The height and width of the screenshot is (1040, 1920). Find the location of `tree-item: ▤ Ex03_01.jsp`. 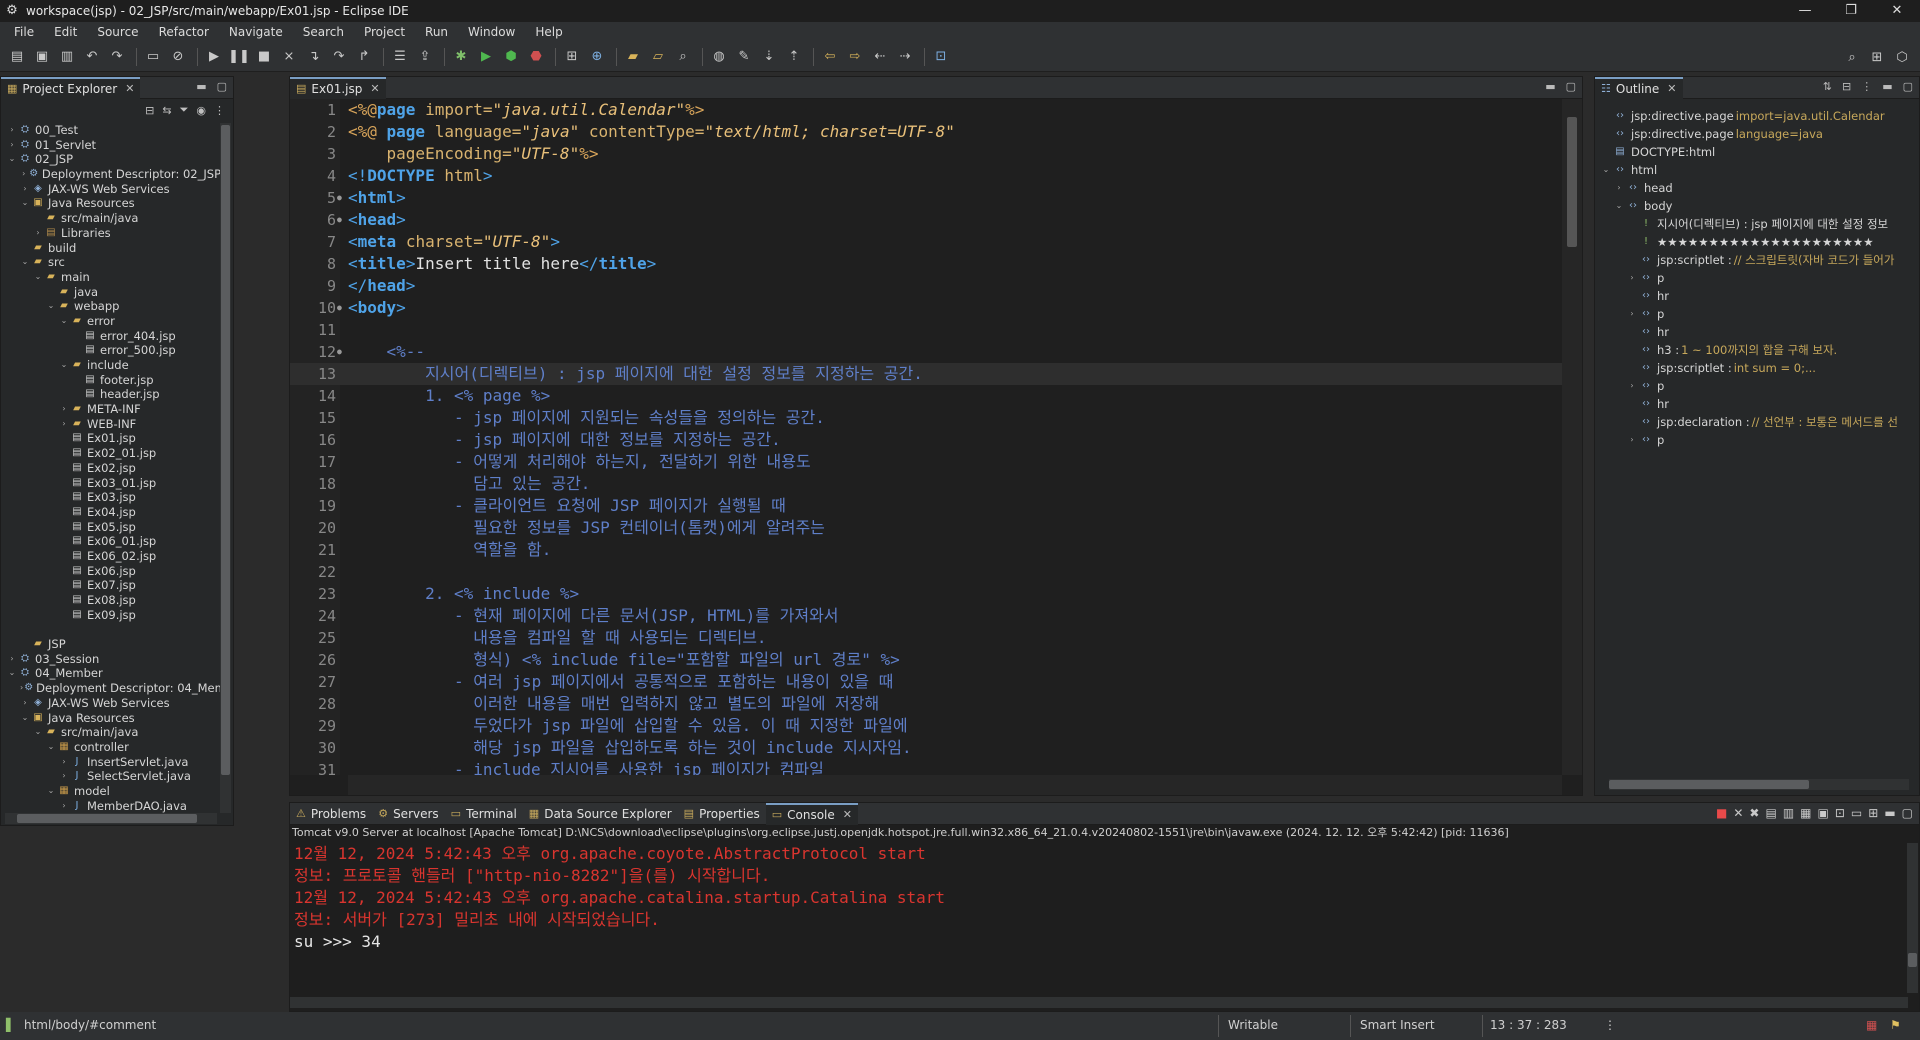

tree-item: ▤ Ex03_01.jsp is located at coordinates (111, 483).